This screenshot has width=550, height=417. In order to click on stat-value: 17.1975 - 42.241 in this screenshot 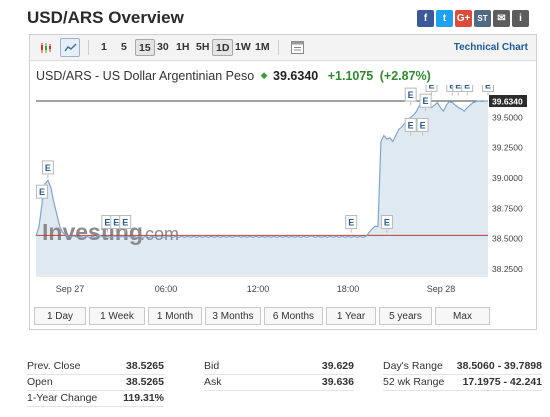, I will do `click(502, 382)`.